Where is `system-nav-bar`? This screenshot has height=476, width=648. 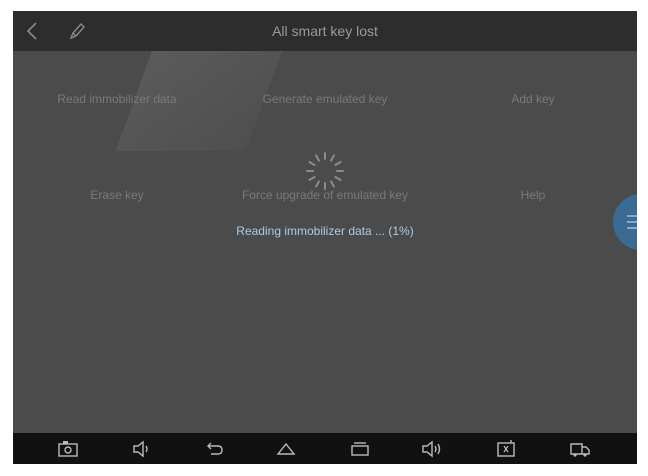
system-nav-bar is located at coordinates (325, 448).